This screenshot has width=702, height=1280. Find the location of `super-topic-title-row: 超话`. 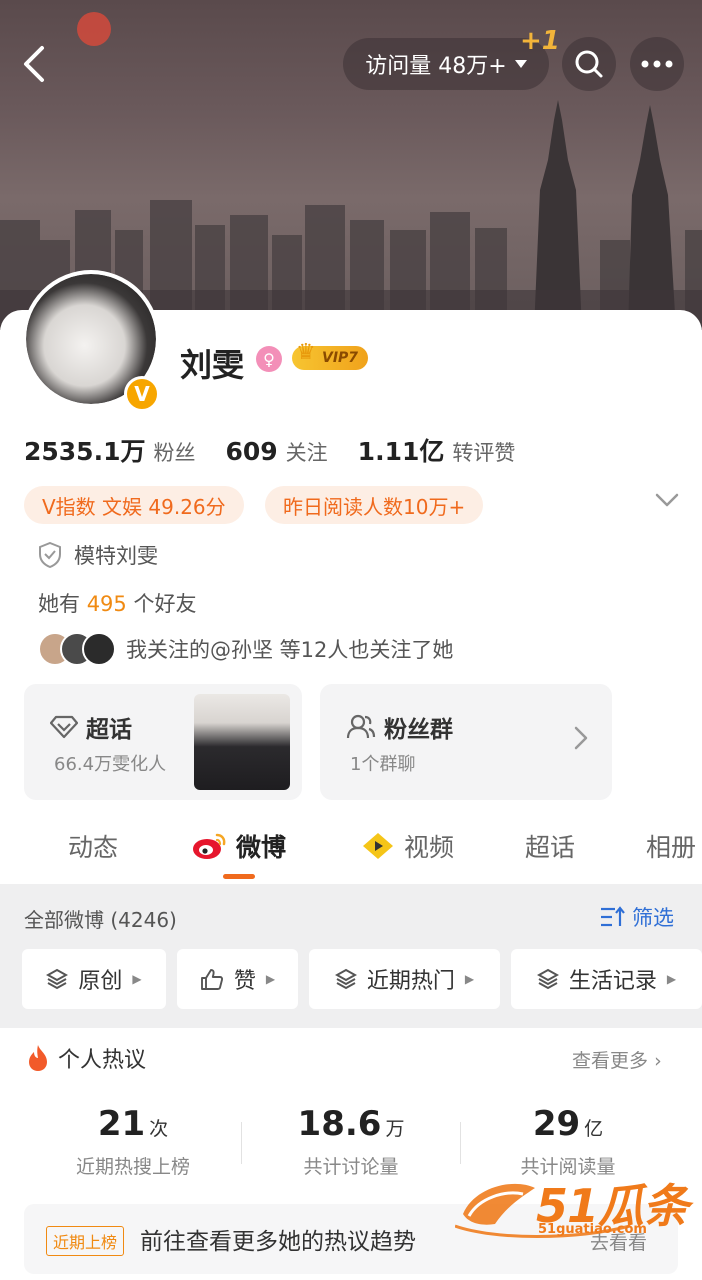

super-topic-title-row: 超话 is located at coordinates (91, 727).